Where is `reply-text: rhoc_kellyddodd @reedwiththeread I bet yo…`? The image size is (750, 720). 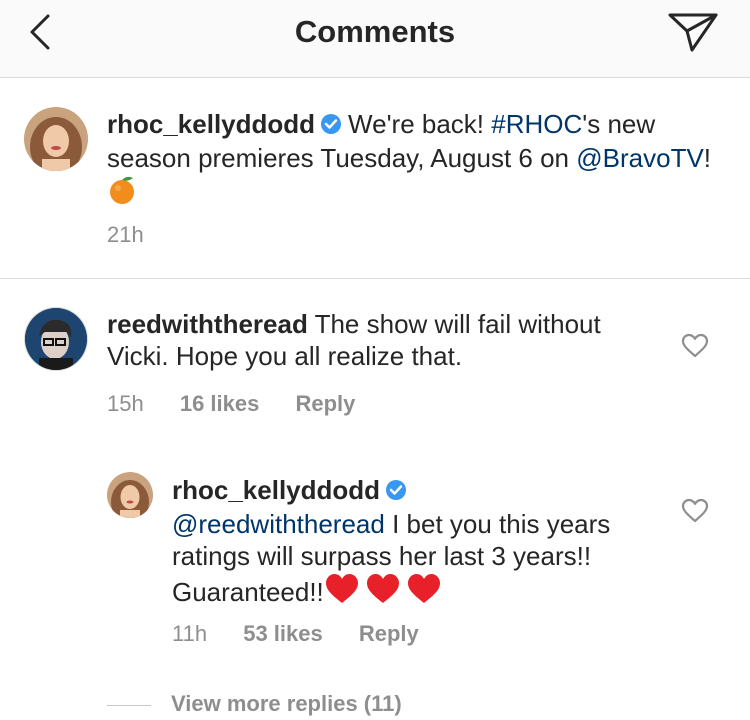 reply-text: rhoc_kellyddodd @reedwiththeread I bet yo… is located at coordinates (411, 543).